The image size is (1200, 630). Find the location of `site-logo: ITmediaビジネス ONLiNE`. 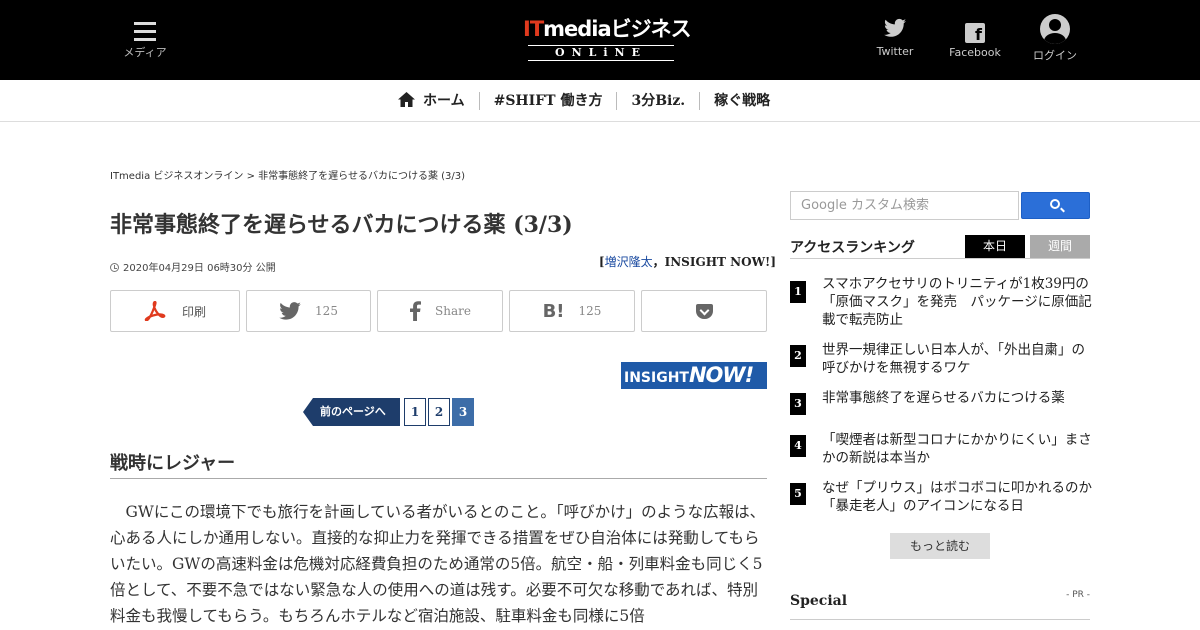

site-logo: ITmediaビジネス ONLiNE is located at coordinates (607, 40).